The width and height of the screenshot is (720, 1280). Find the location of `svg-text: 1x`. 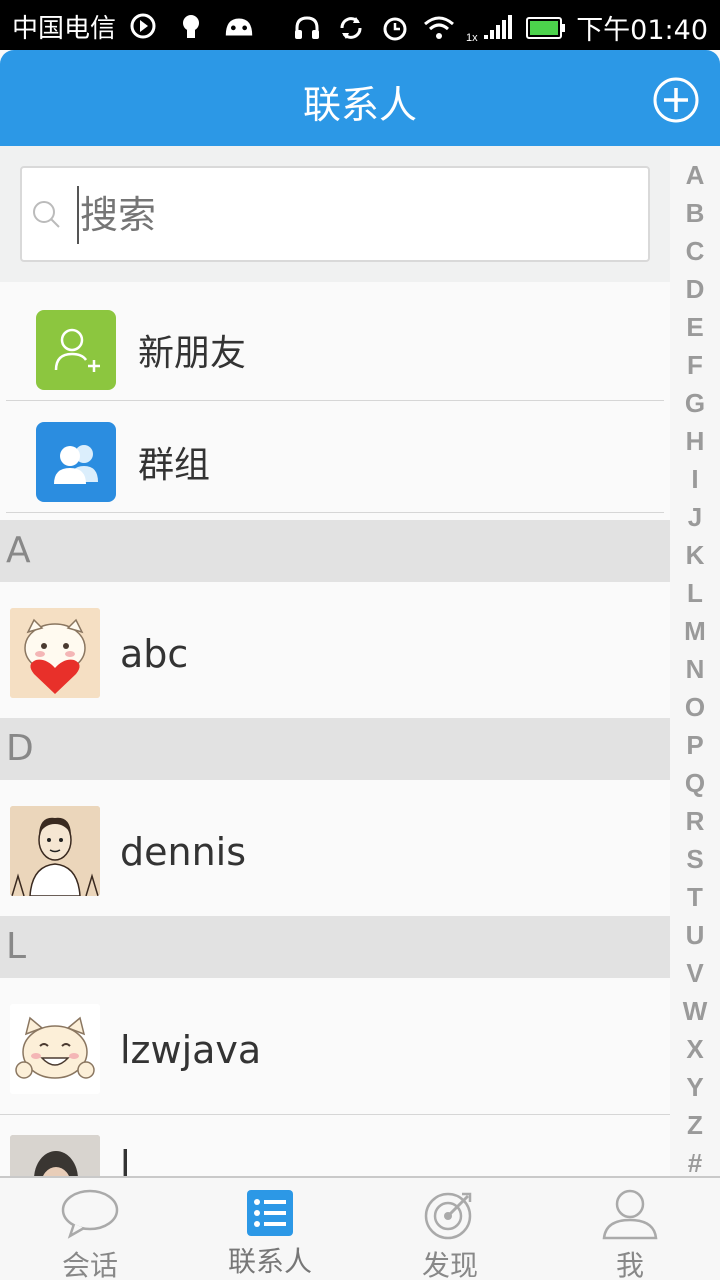

svg-text: 1x is located at coordinates (472, 37).